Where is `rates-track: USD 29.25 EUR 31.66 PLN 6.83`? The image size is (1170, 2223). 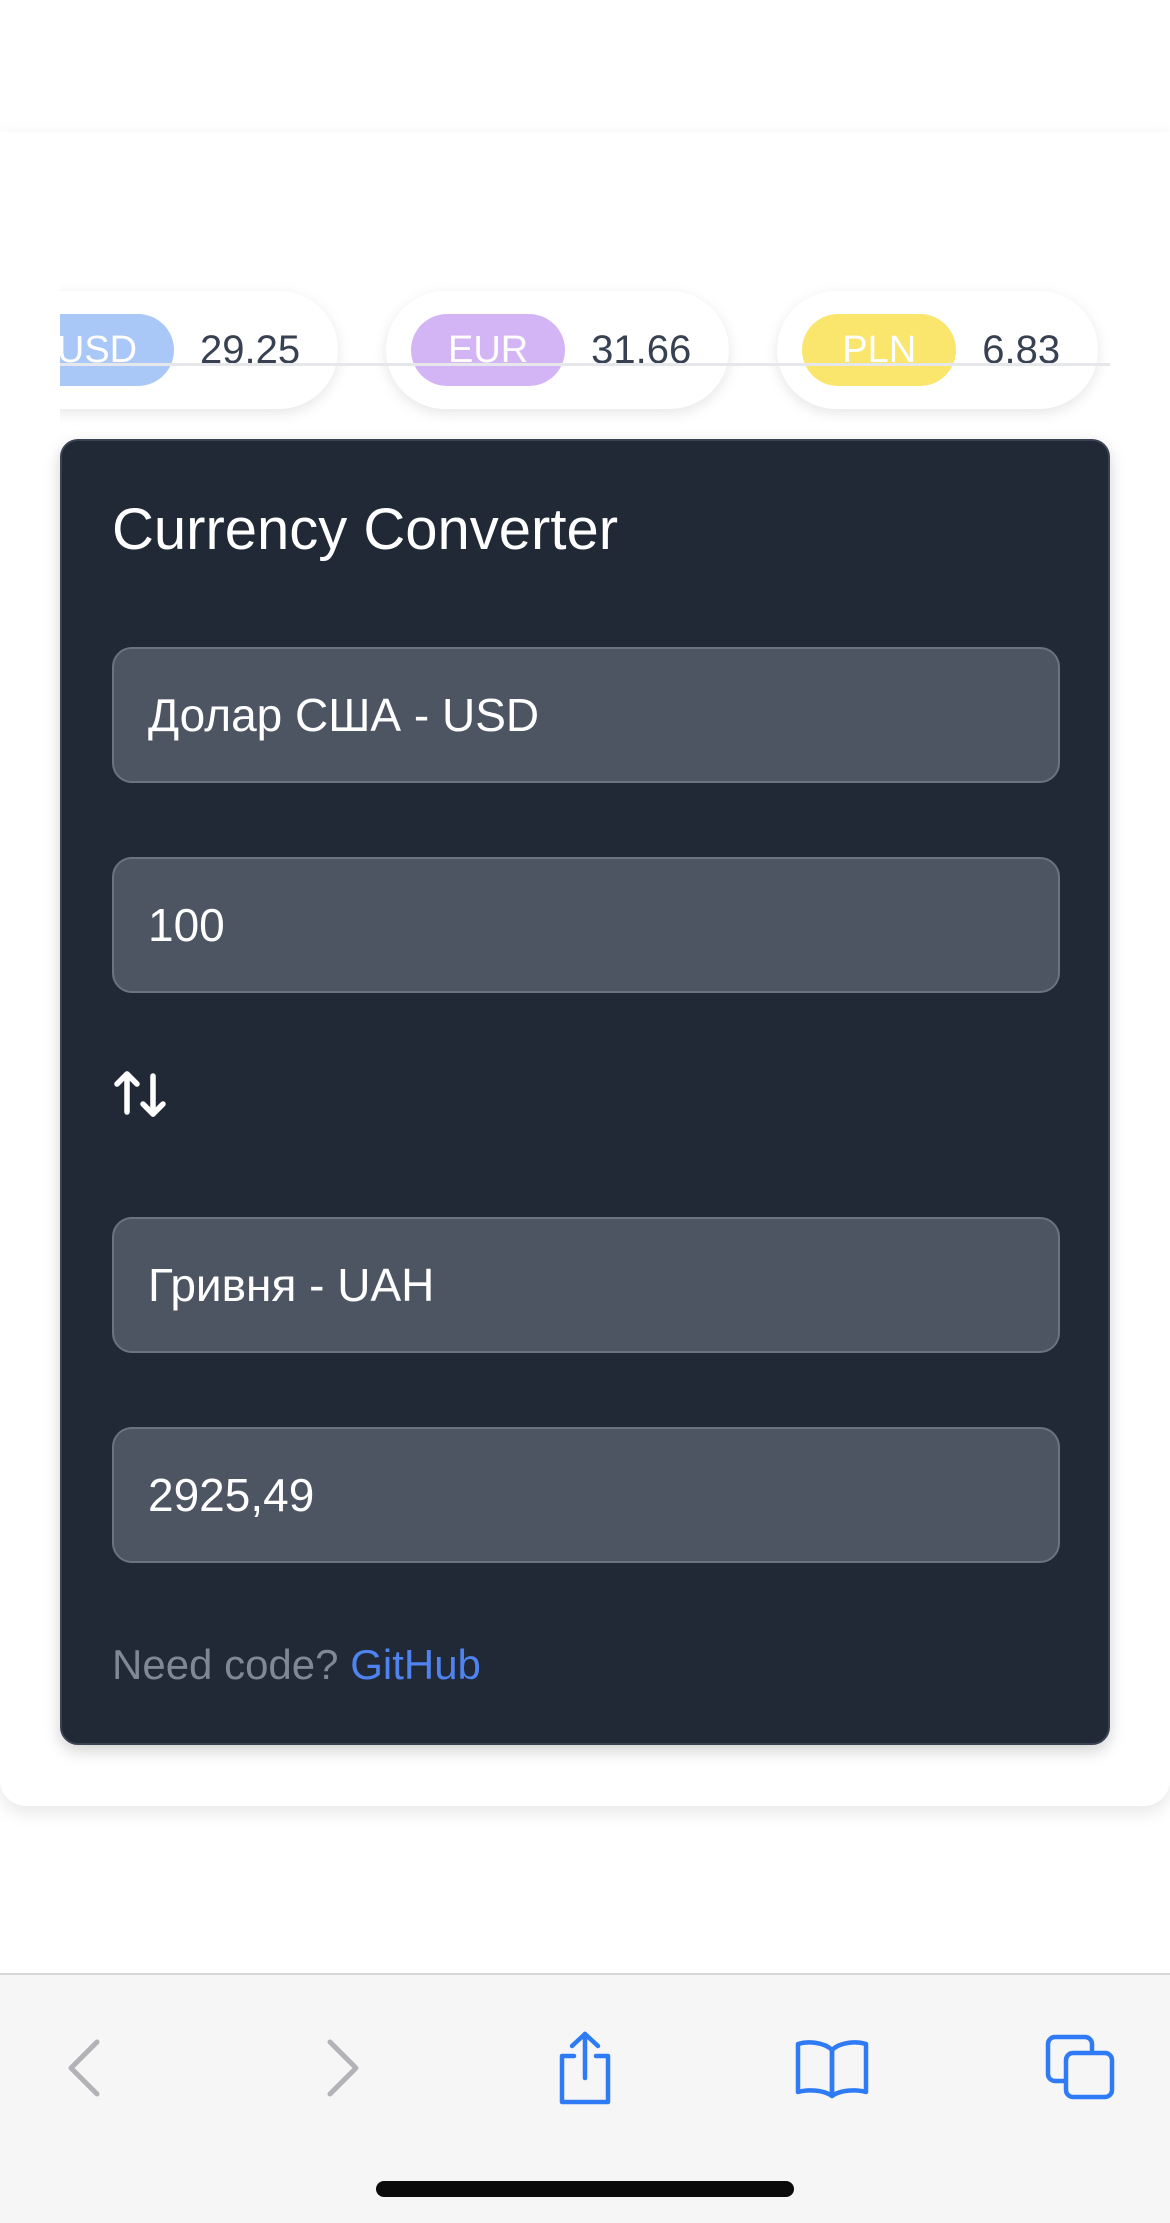 rates-track: USD 29.25 EUR 31.66 PLN 6.83 is located at coordinates (579, 350).